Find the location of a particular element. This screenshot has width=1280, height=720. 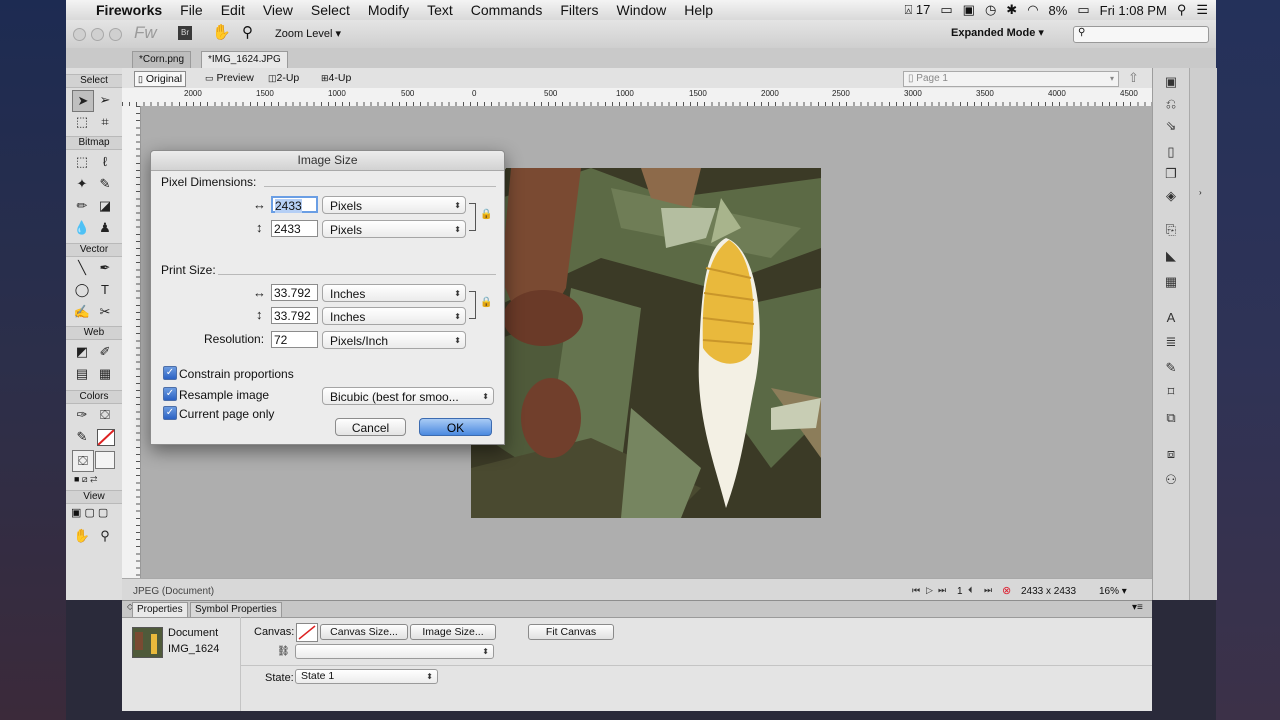

pixel-width-unit-dropdown: Pixels ⬍ is located at coordinates (394, 205).